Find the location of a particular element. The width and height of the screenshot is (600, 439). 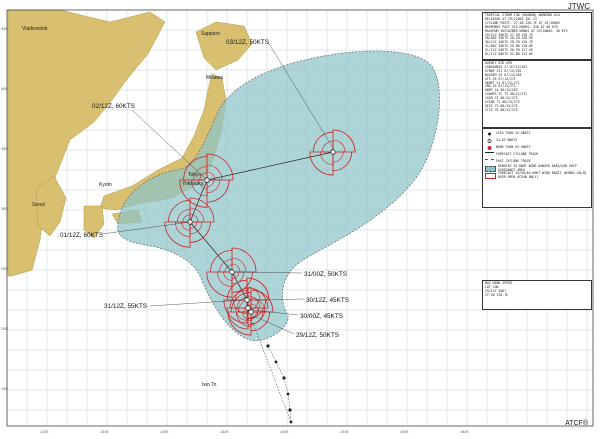

label-01-12z: 01/12Z, 60KTS is located at coordinates (81, 235).